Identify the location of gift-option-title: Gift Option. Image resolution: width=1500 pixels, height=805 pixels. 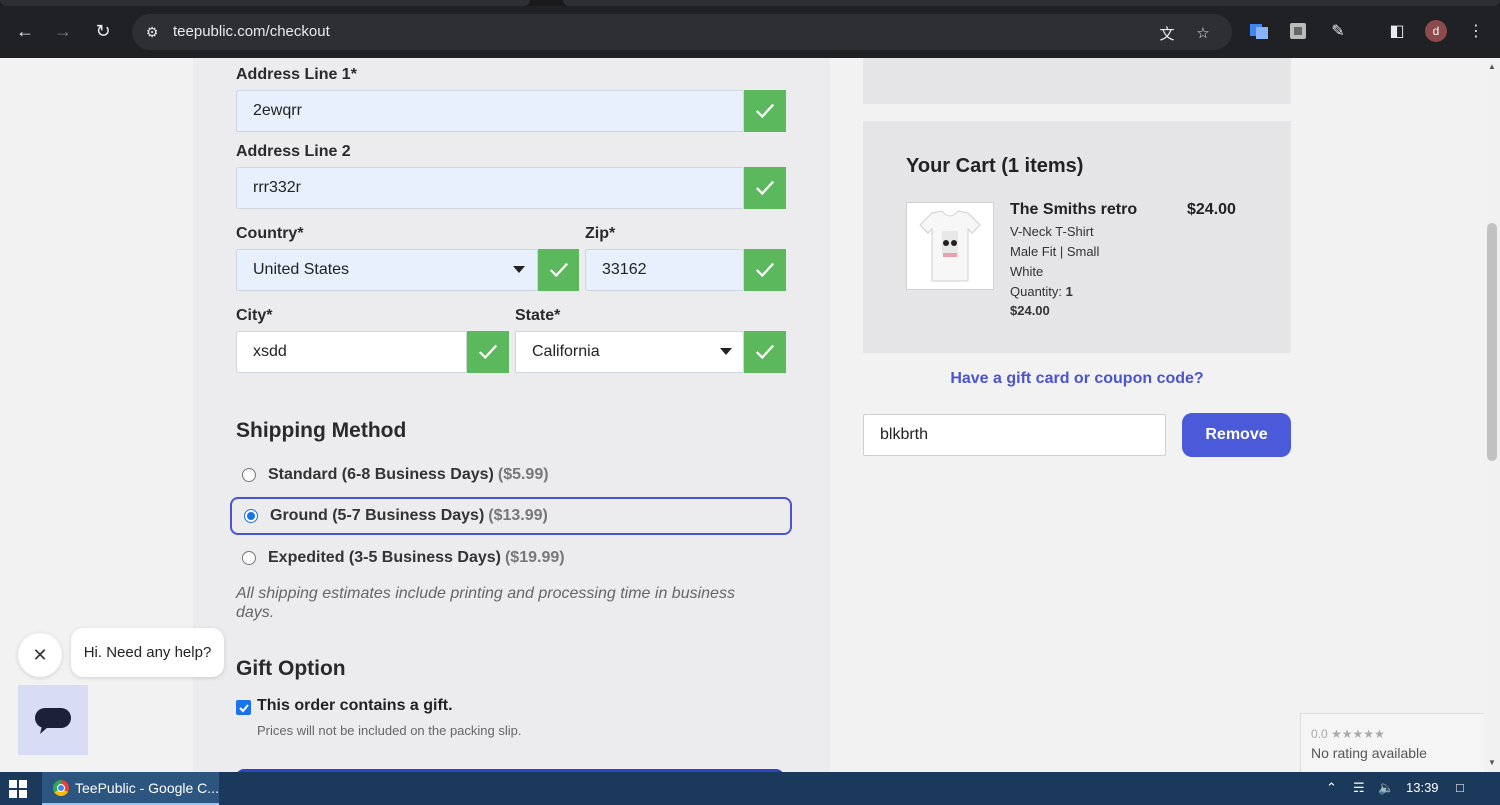
(291, 668).